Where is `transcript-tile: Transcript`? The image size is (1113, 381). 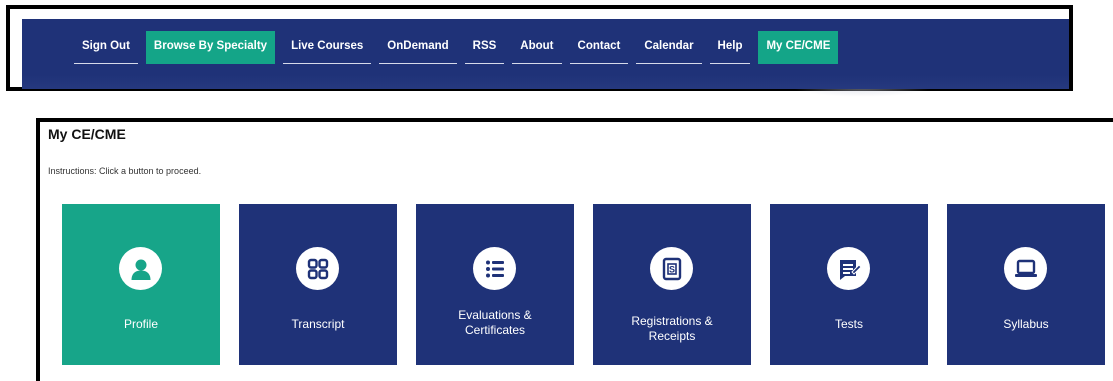 transcript-tile: Transcript is located at coordinates (318, 284).